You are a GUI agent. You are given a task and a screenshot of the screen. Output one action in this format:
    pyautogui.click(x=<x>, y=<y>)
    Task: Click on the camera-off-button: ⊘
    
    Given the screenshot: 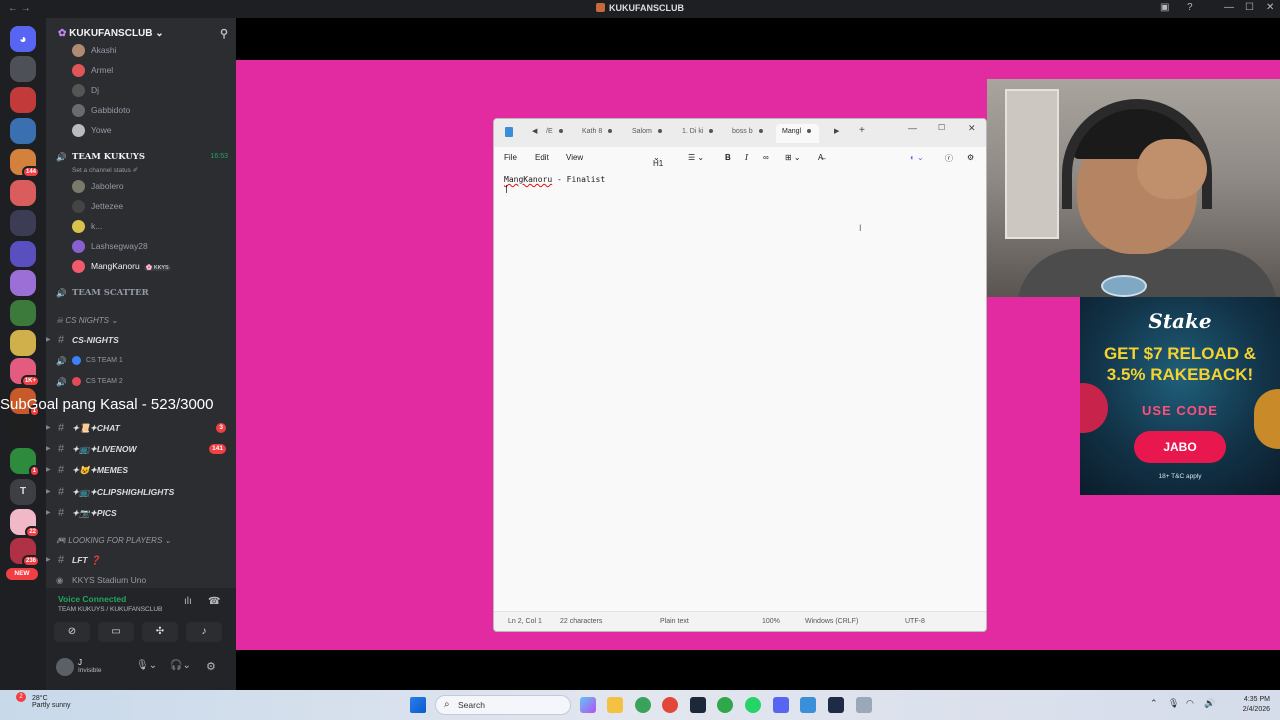 What is the action you would take?
    pyautogui.click(x=72, y=632)
    